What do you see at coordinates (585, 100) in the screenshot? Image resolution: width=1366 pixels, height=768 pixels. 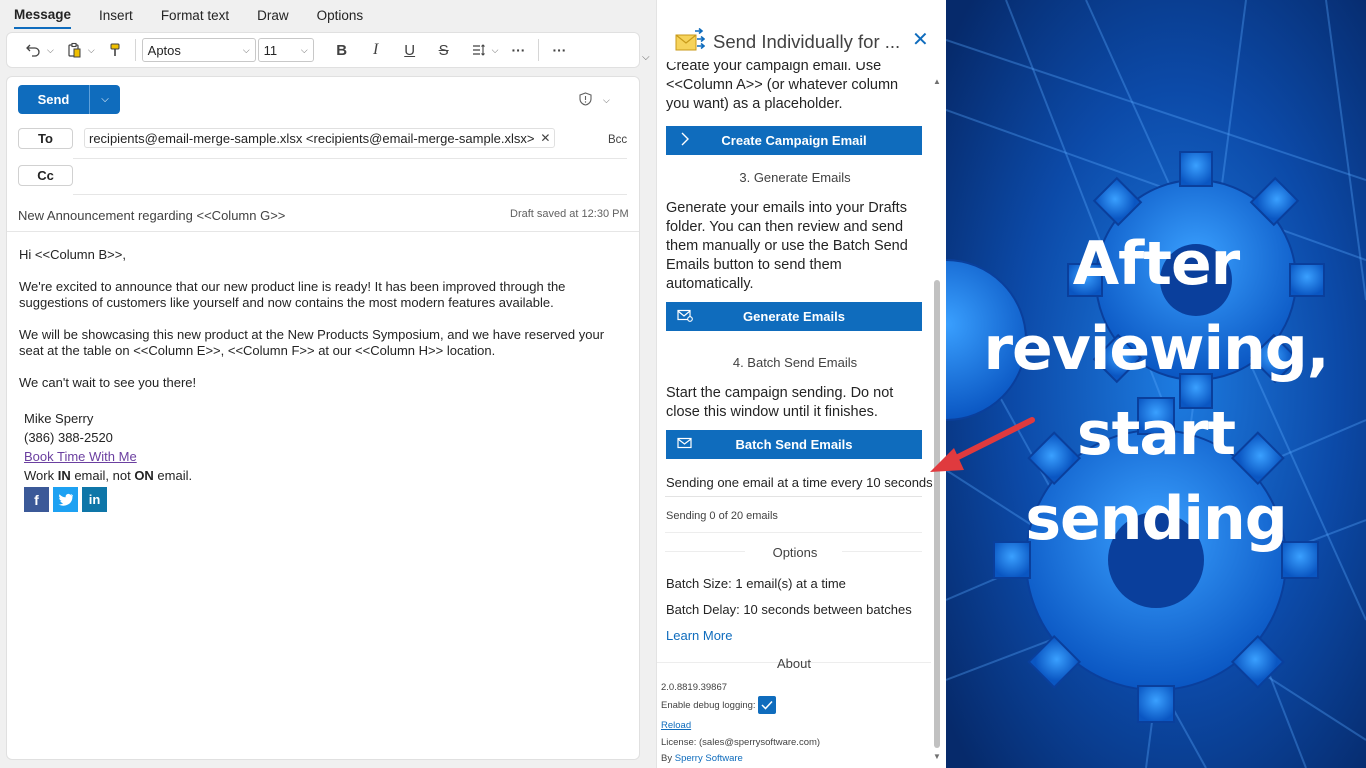 I see `sensitivity-shield-icon` at bounding box center [585, 100].